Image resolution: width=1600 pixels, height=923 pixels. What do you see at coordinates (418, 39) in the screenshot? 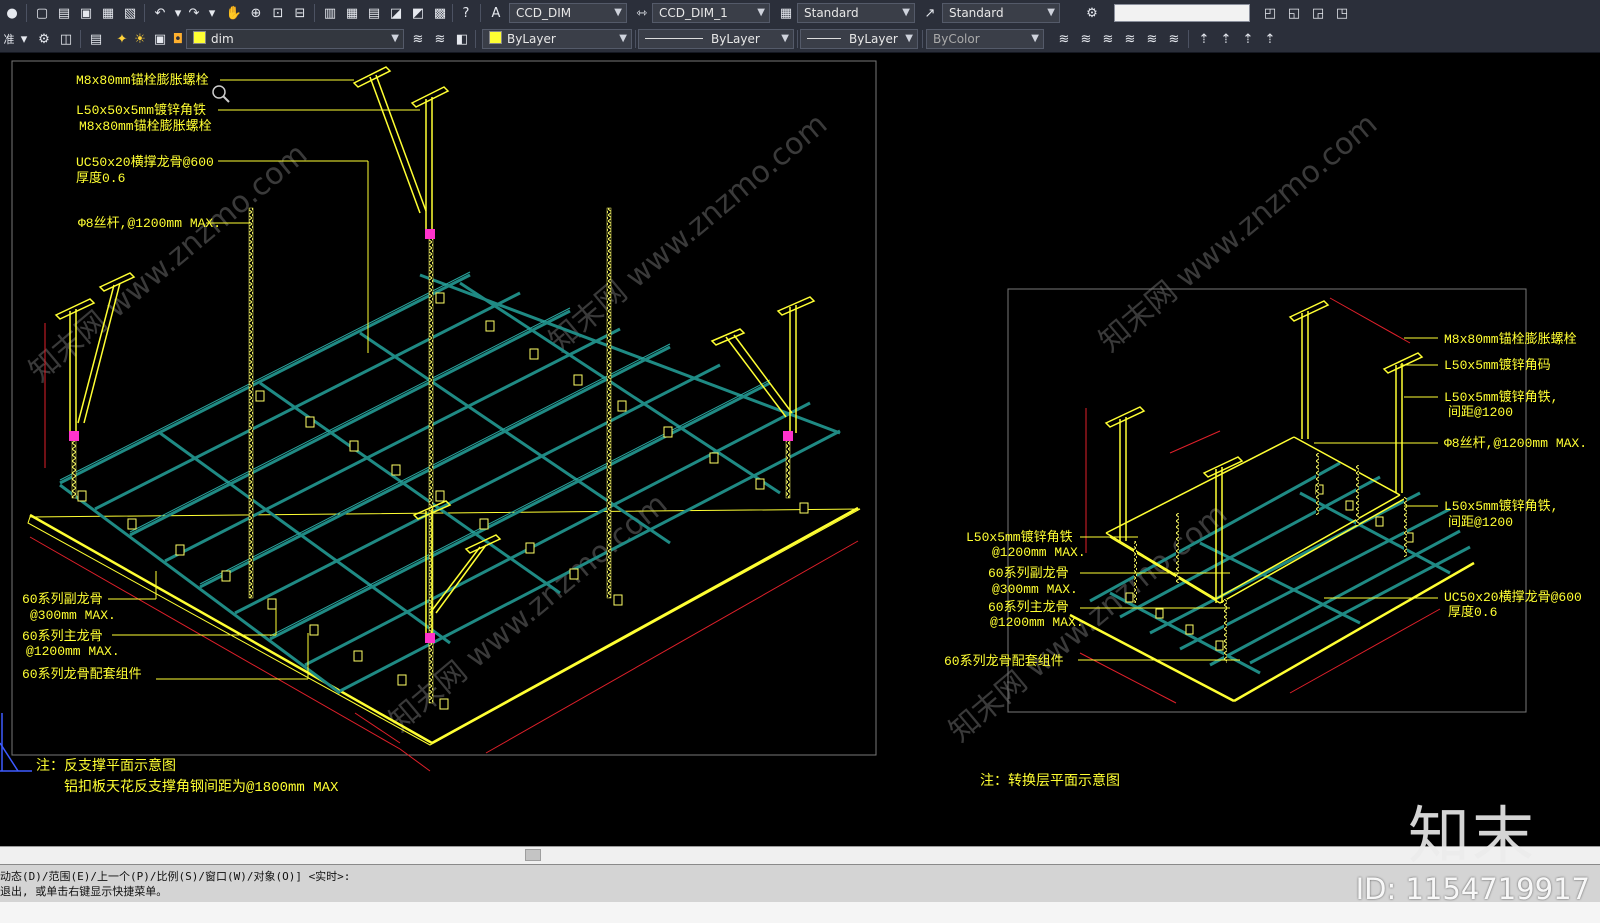
I see `make-current-layer-icon: ≋` at bounding box center [418, 39].